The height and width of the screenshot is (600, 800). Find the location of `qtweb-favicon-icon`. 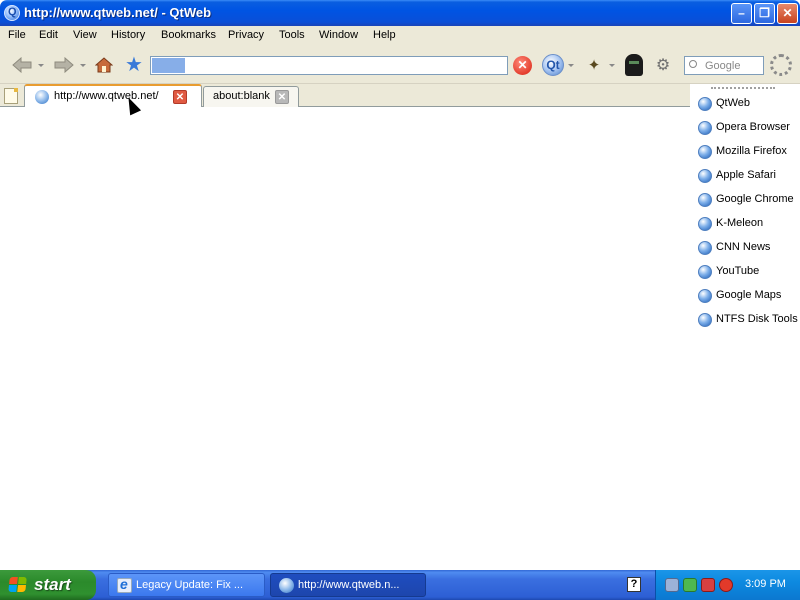

qtweb-favicon-icon is located at coordinates (42, 97).